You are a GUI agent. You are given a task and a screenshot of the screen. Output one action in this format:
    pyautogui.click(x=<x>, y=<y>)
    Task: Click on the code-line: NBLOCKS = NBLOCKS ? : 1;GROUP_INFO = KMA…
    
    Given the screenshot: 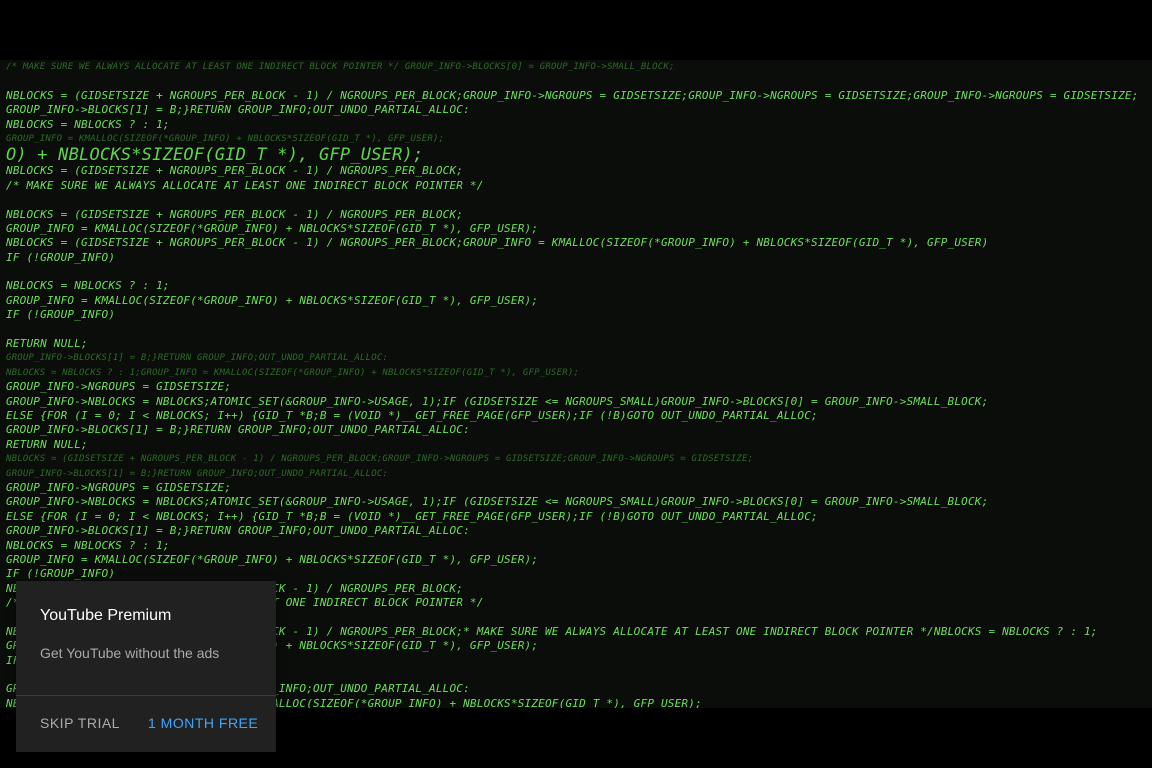 What is the action you would take?
    pyautogui.click(x=293, y=372)
    